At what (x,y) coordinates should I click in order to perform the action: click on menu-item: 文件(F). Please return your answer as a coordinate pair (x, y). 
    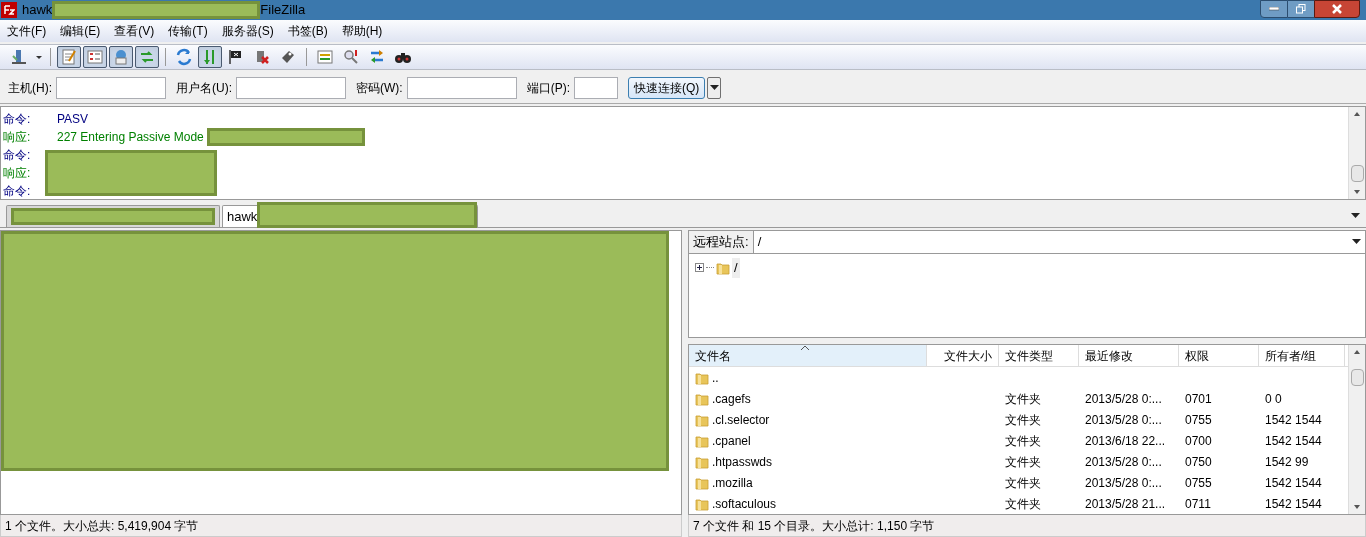
    Looking at the image, I should click on (27, 31).